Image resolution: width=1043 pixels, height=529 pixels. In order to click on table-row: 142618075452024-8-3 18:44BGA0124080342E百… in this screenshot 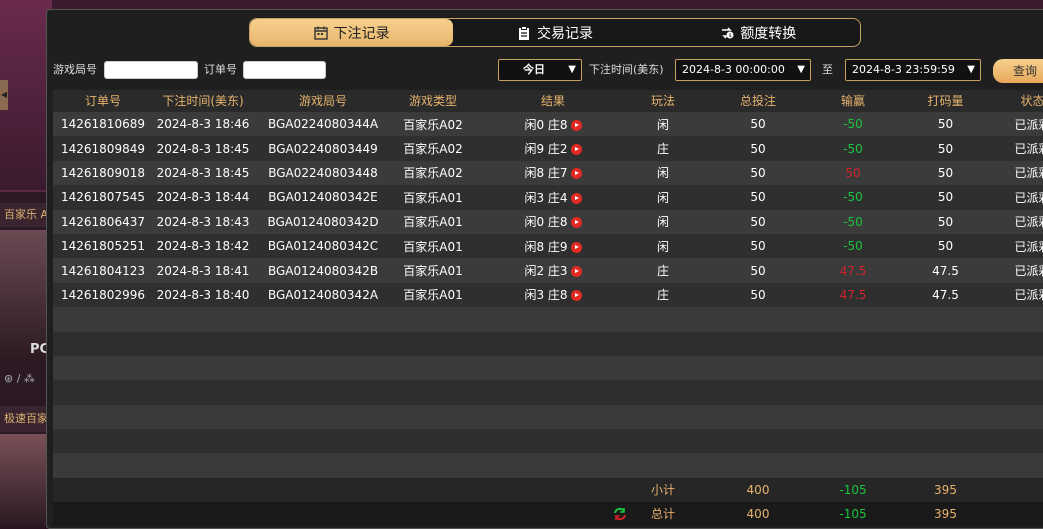, I will do `click(548, 197)`.